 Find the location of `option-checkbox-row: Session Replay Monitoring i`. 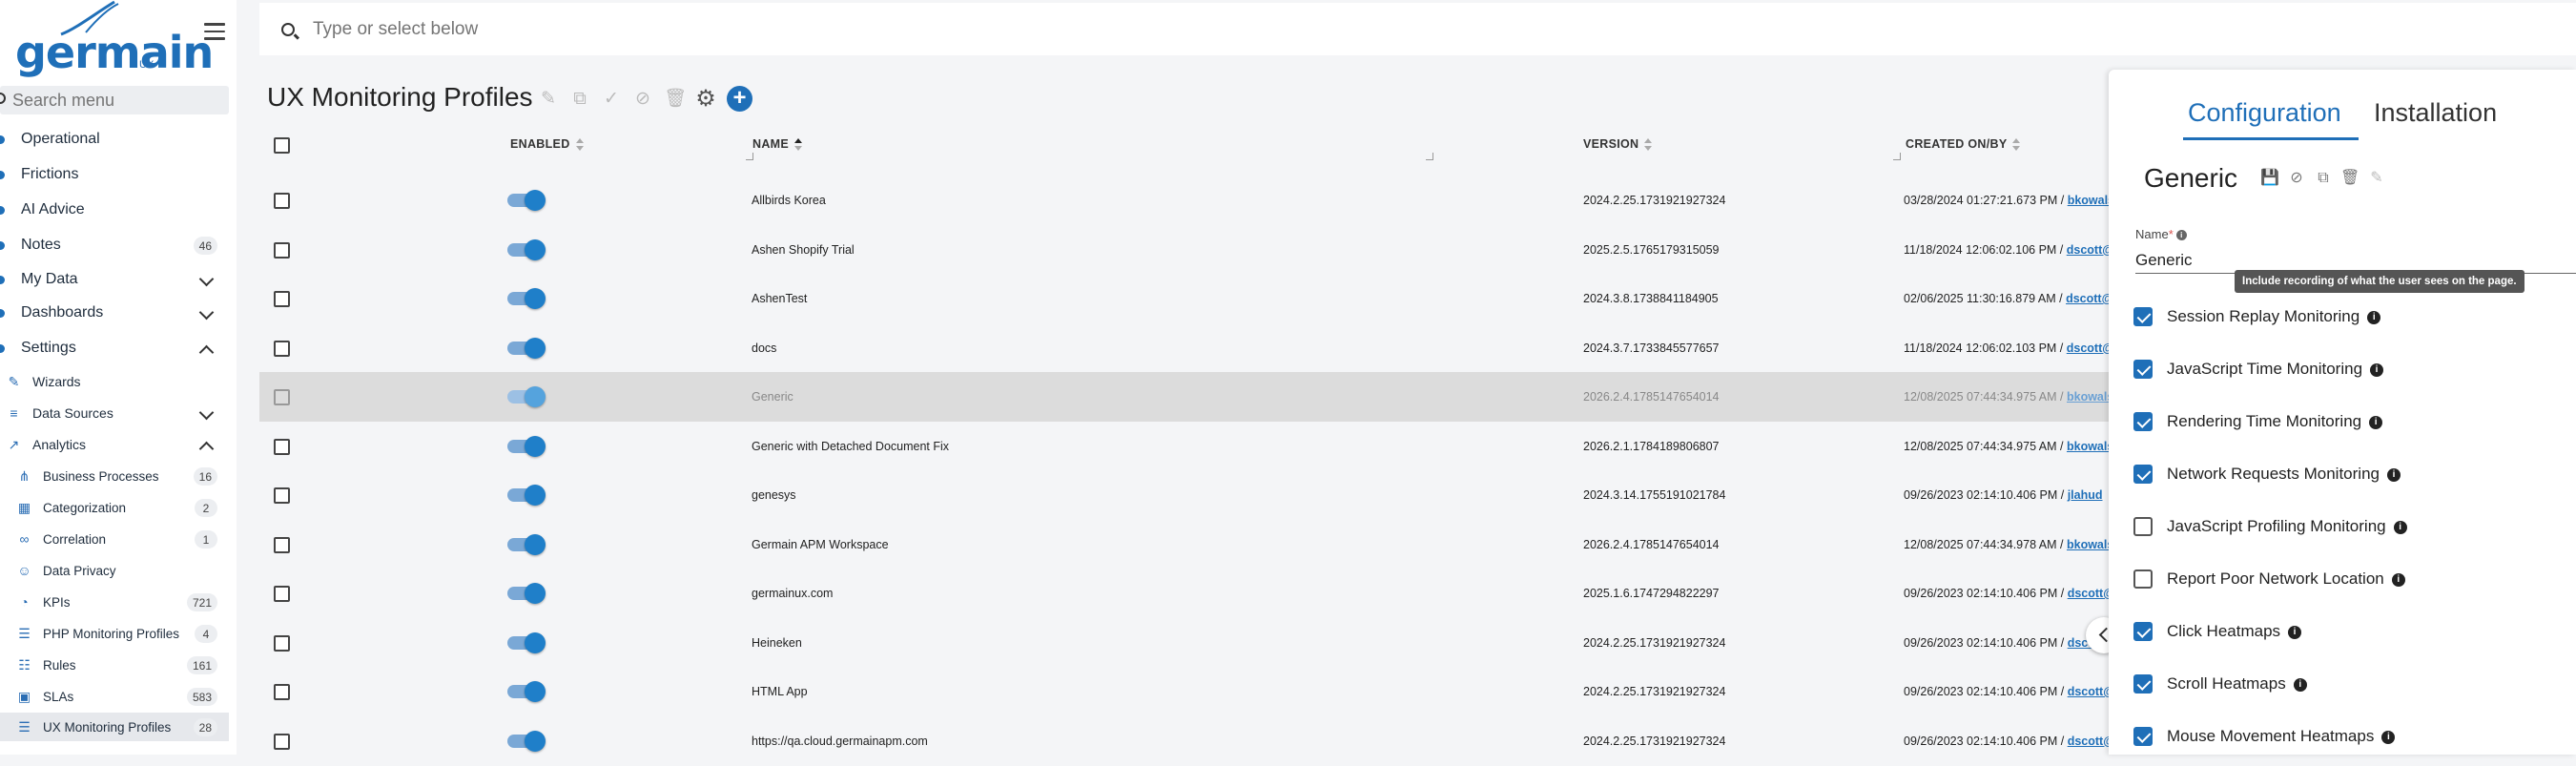

option-checkbox-row: Session Replay Monitoring i is located at coordinates (2343, 317).